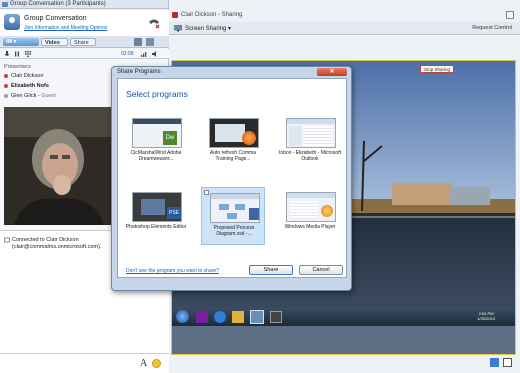 This screenshot has height=373, width=520. What do you see at coordinates (202, 317) in the screenshot?
I see `onenote-taskbar-icon` at bounding box center [202, 317].